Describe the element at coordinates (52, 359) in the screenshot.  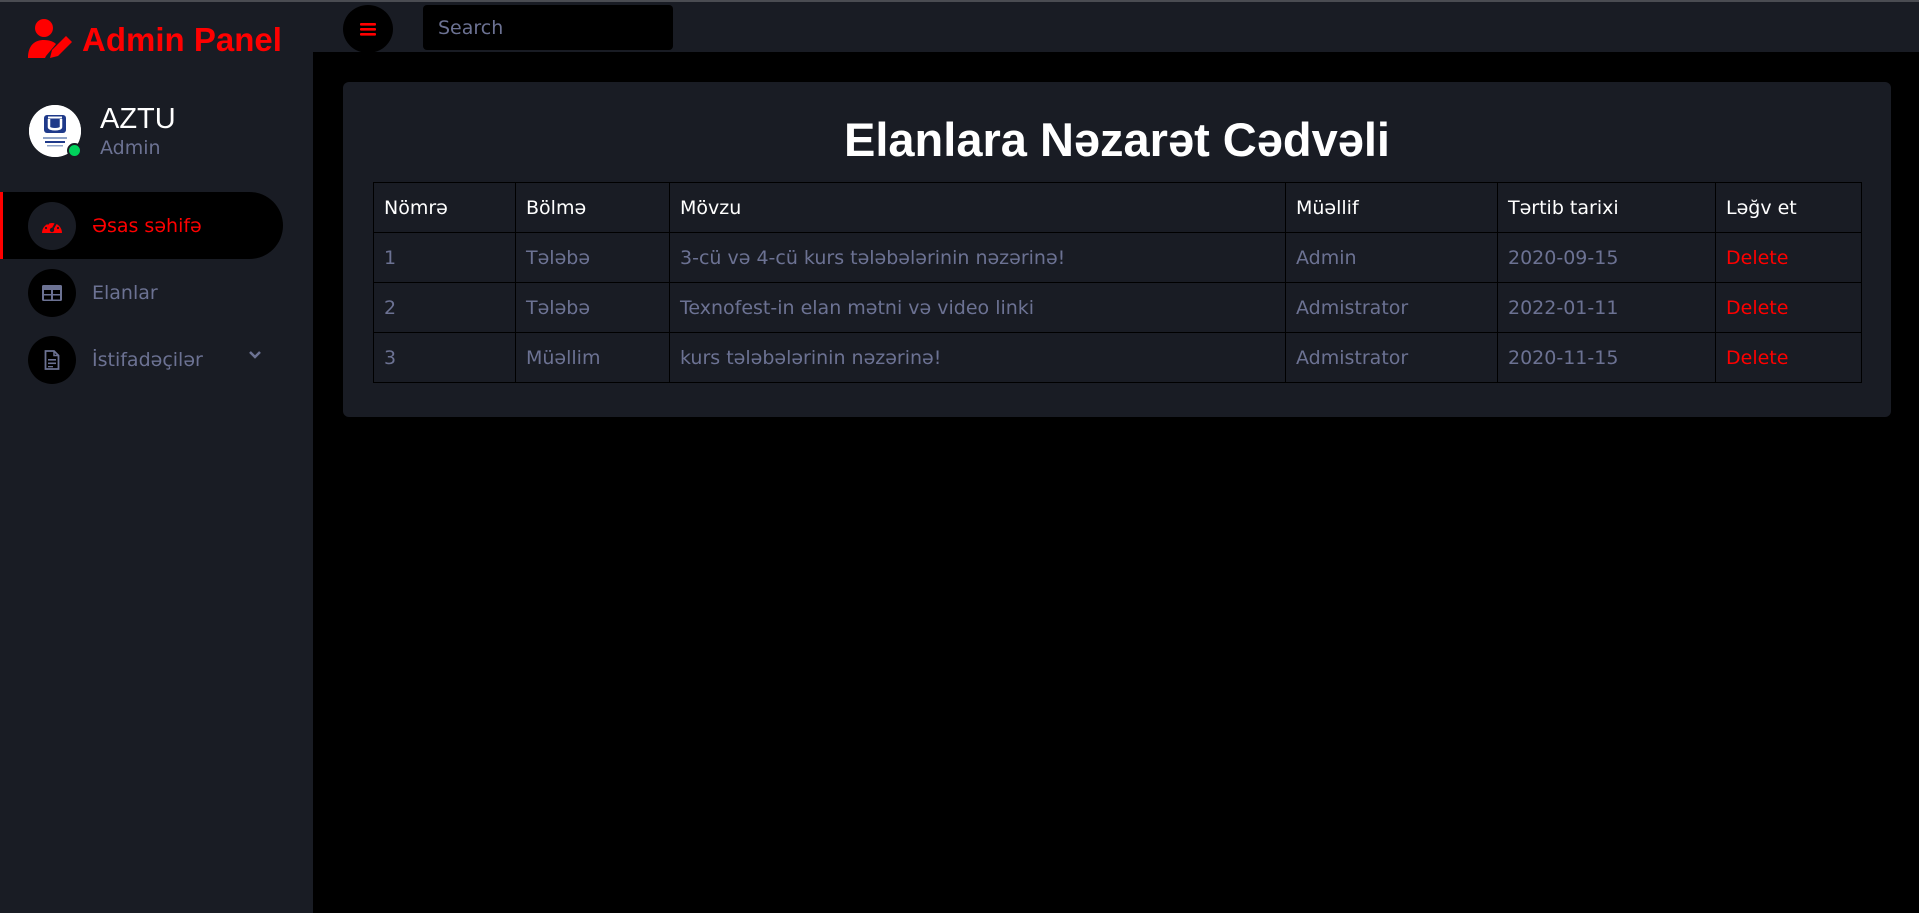
I see `document-icon` at that location.